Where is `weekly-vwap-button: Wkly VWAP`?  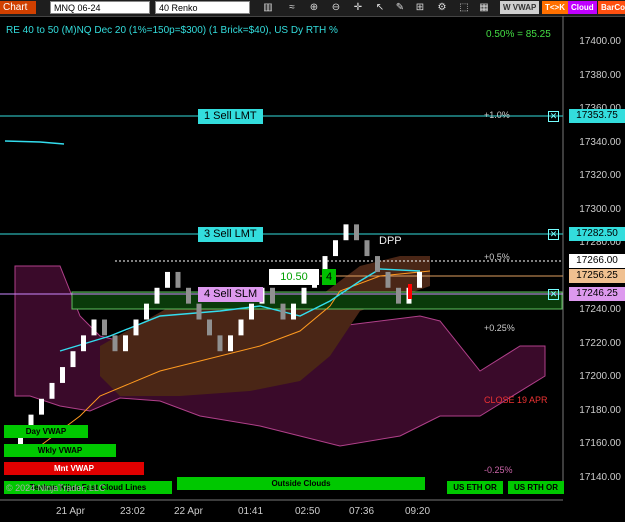 weekly-vwap-button: Wkly VWAP is located at coordinates (60, 450).